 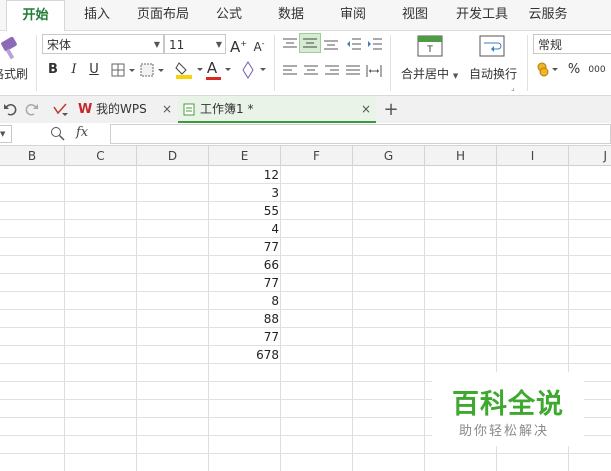 What do you see at coordinates (85, 109) in the screenshot?
I see `wps-logo-icon: W` at bounding box center [85, 109].